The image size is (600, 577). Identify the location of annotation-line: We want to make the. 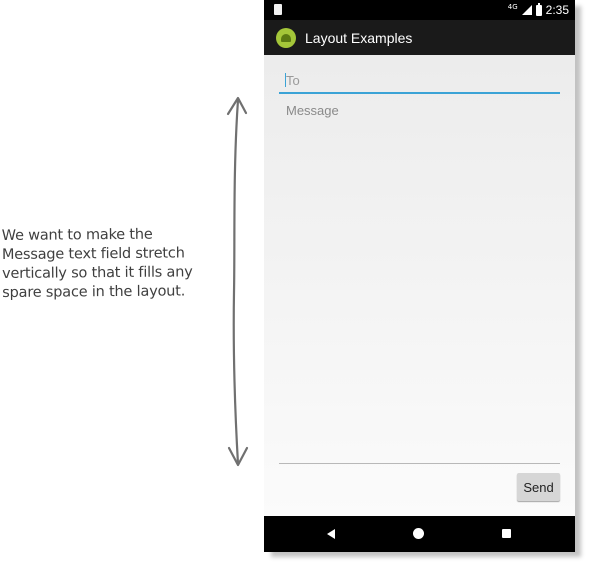
(77, 235).